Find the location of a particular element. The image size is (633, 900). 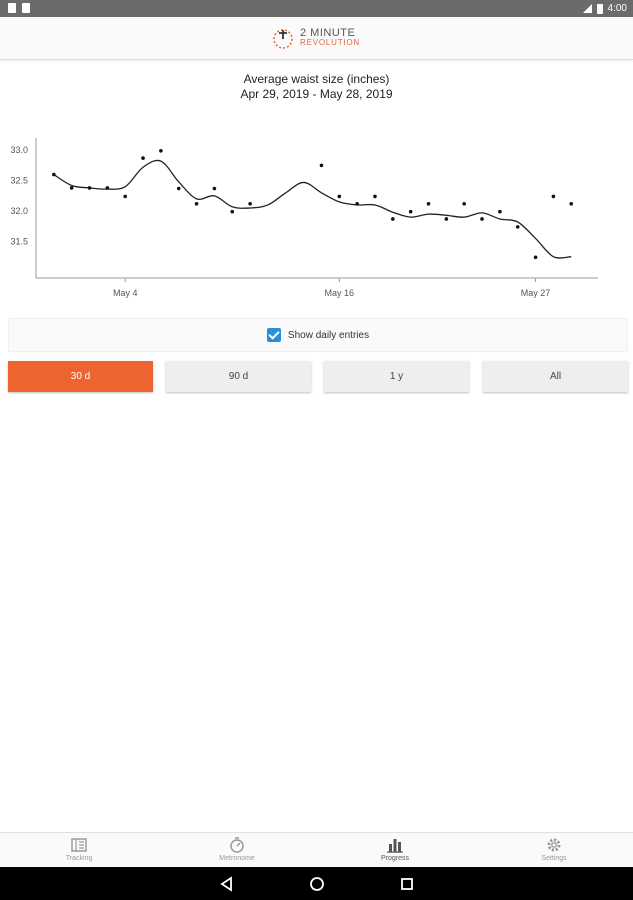

range-1y-button: 1 y is located at coordinates (396, 376).